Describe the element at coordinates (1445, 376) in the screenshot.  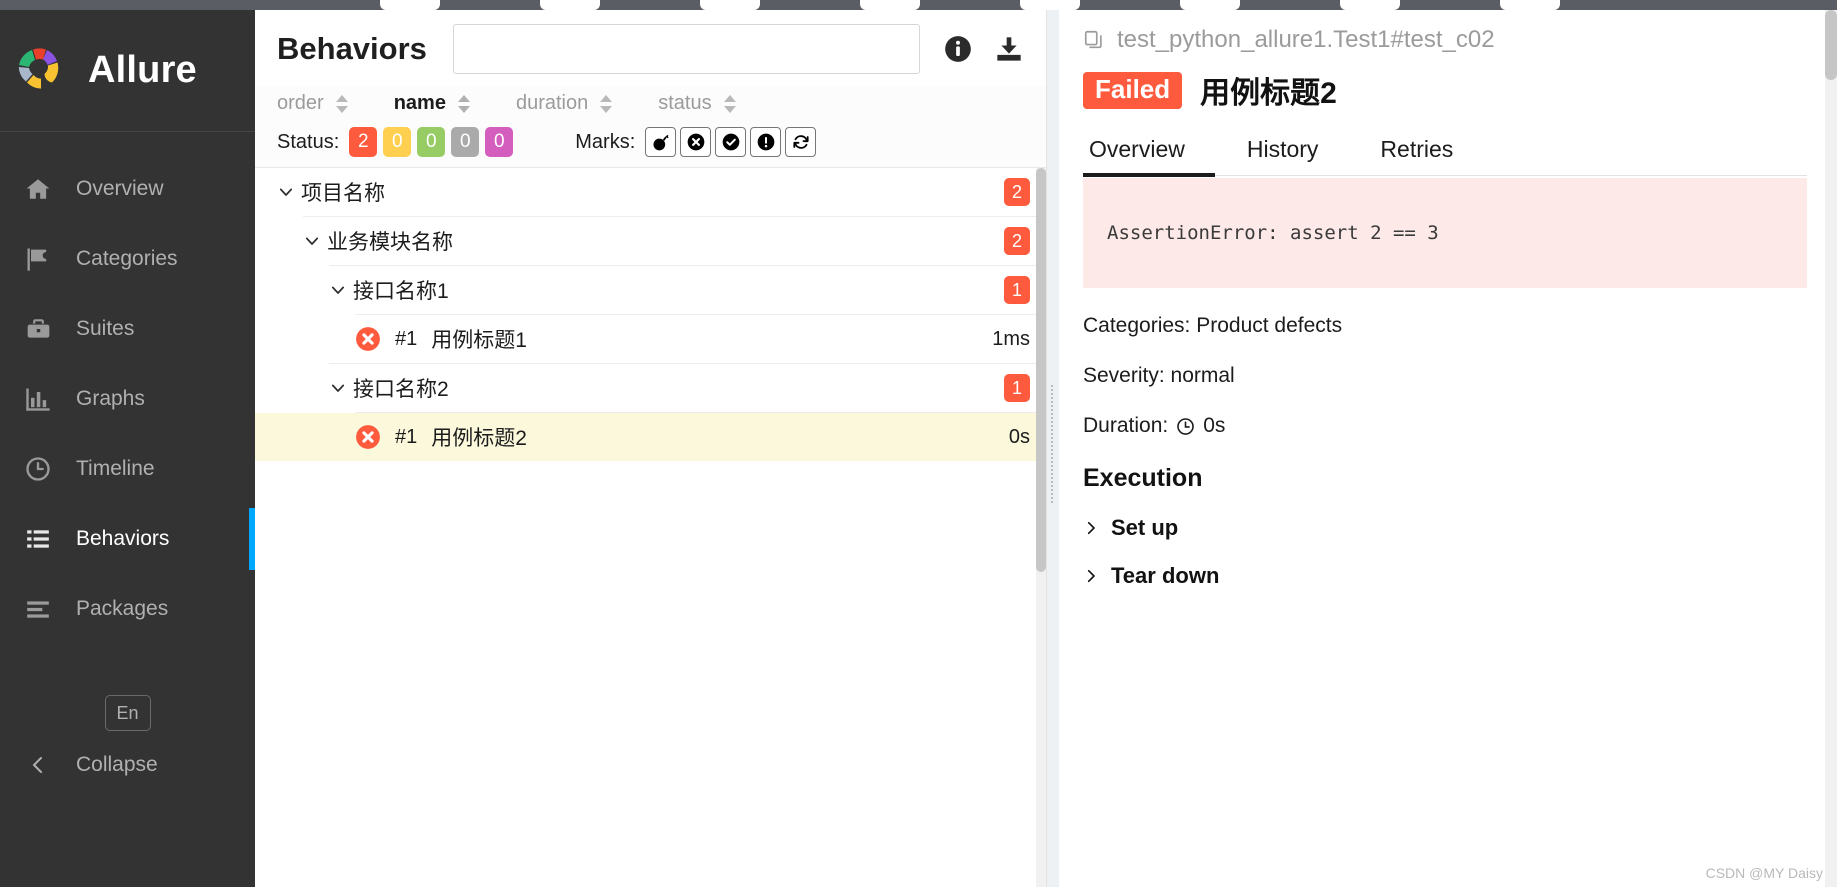
I see `severity-line: Severity: normal` at that location.